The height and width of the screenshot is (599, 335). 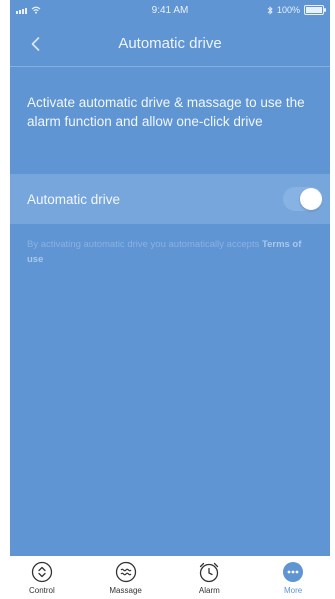 I want to click on tab-massage: Massage, so click(x=126, y=577).